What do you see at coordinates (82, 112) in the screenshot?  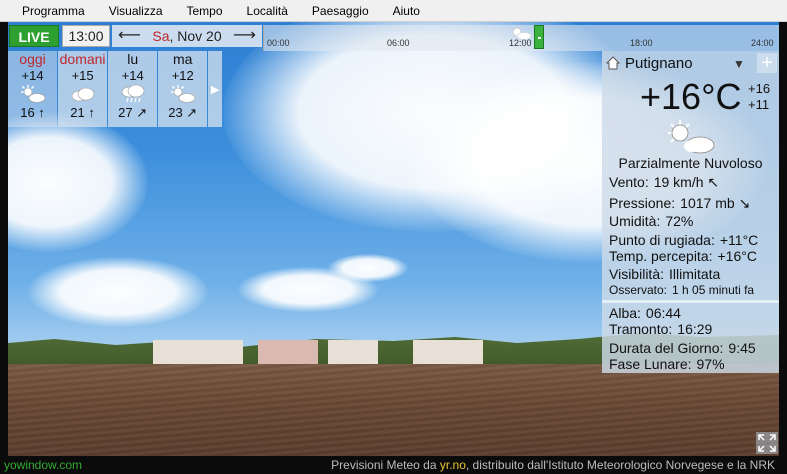 I see `day-wind: 21 ↑` at bounding box center [82, 112].